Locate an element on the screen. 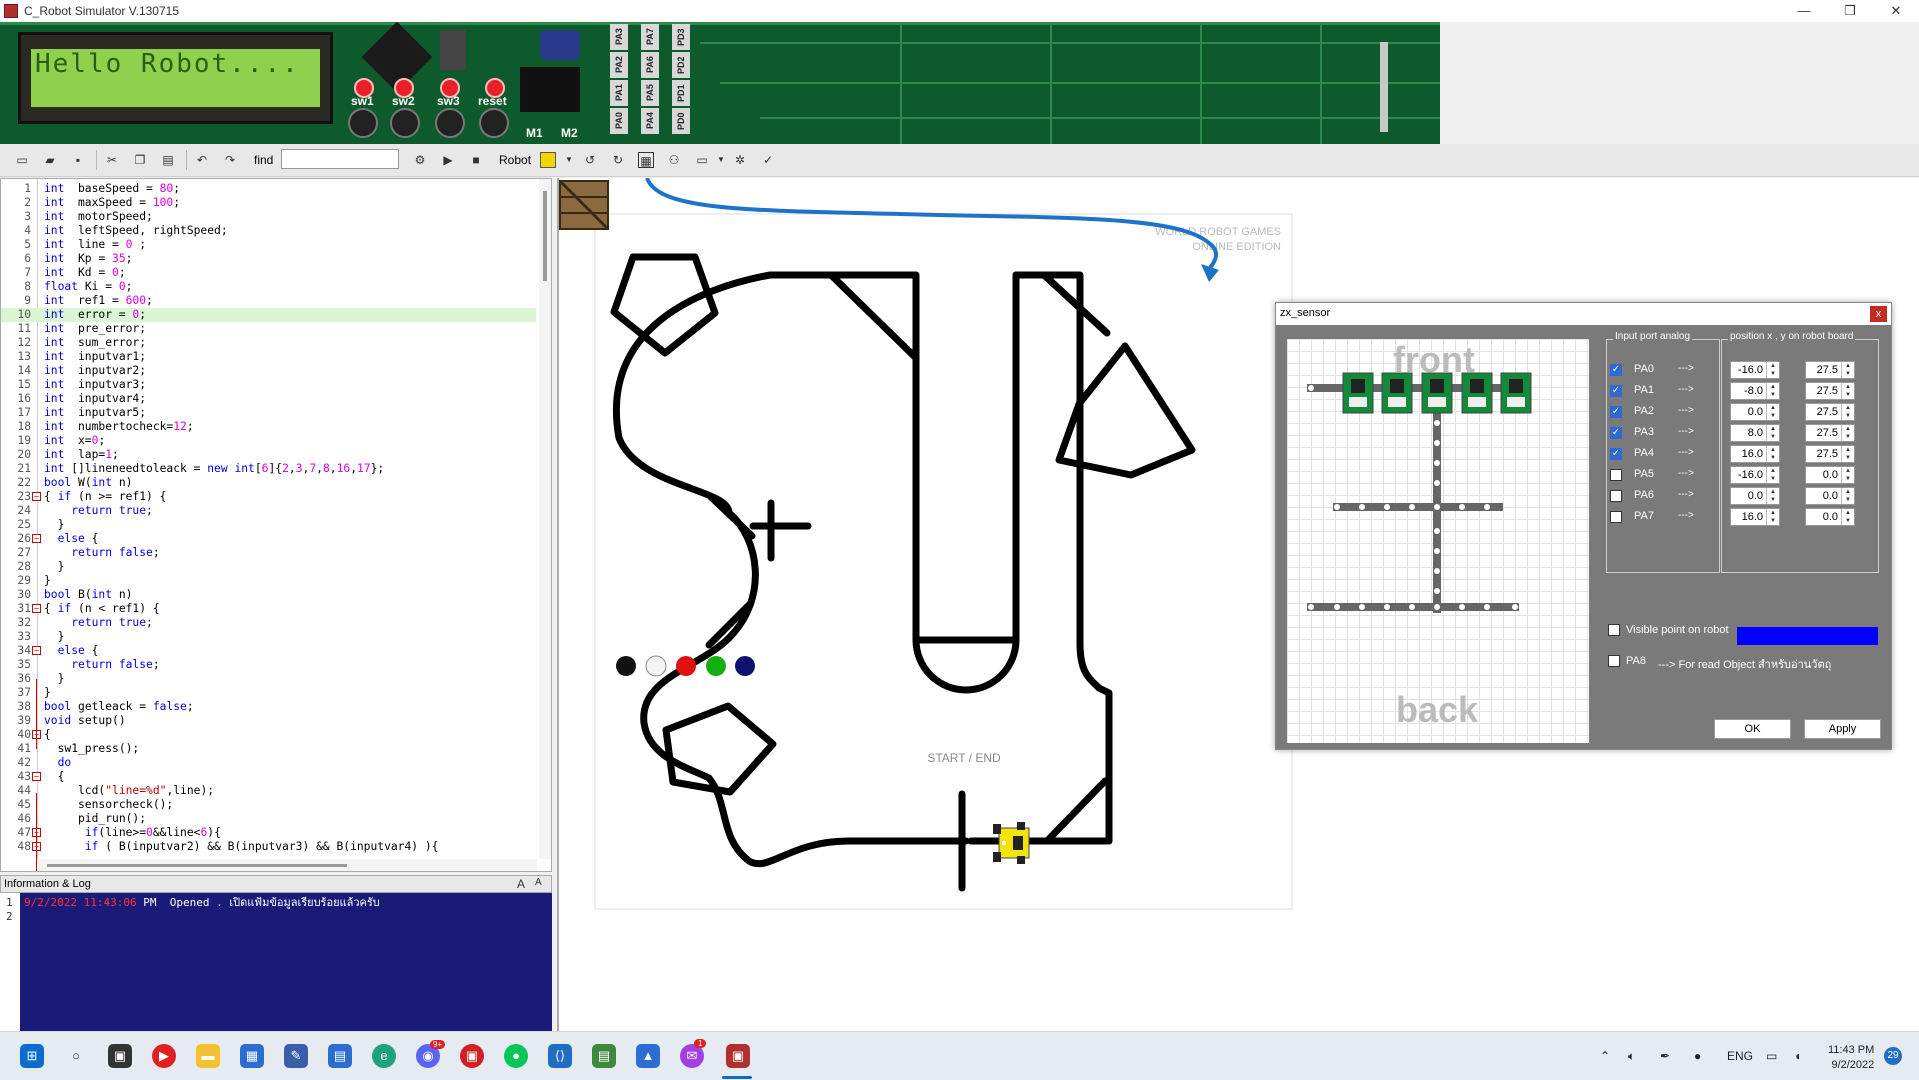 The height and width of the screenshot is (1080, 1919). check-icon: ✓ is located at coordinates (768, 160).